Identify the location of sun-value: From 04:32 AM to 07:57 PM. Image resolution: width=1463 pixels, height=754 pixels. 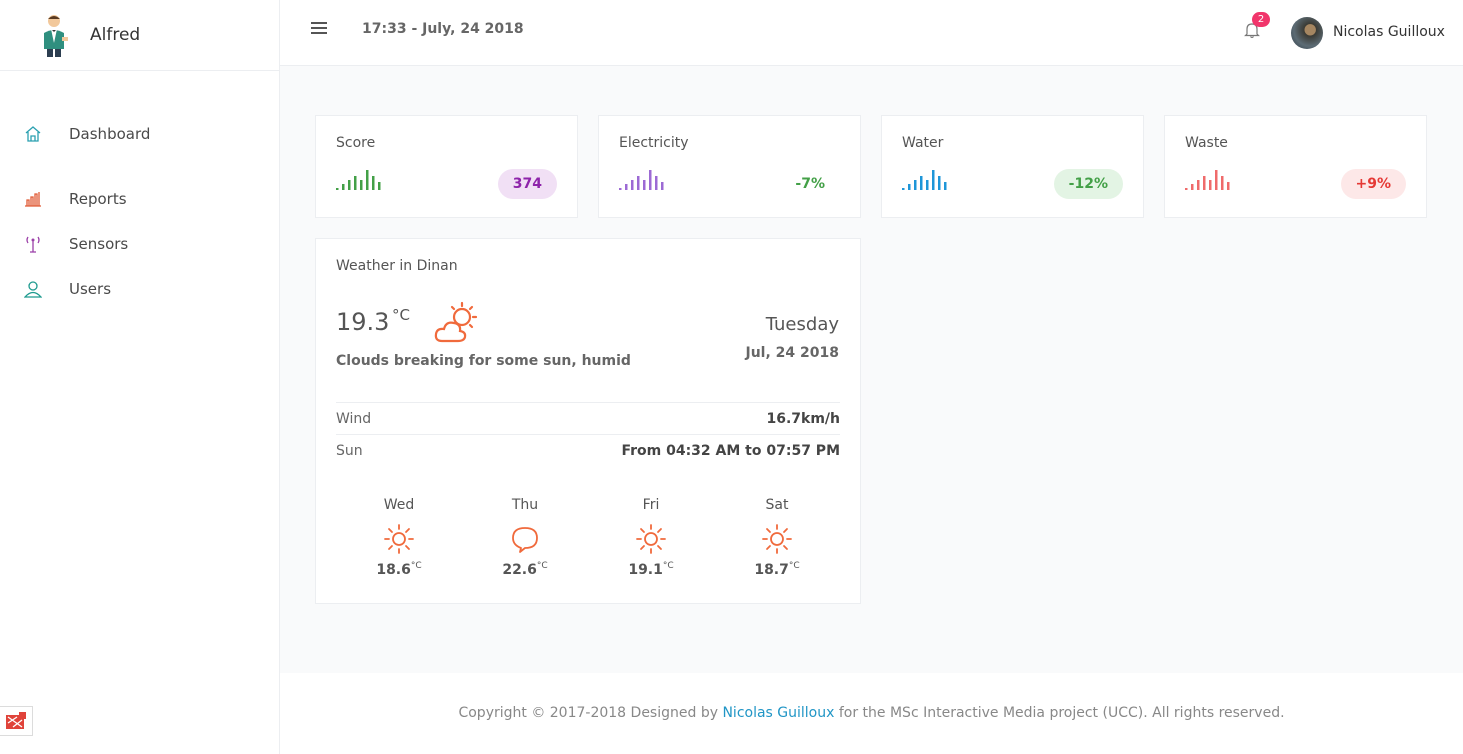
(730, 450).